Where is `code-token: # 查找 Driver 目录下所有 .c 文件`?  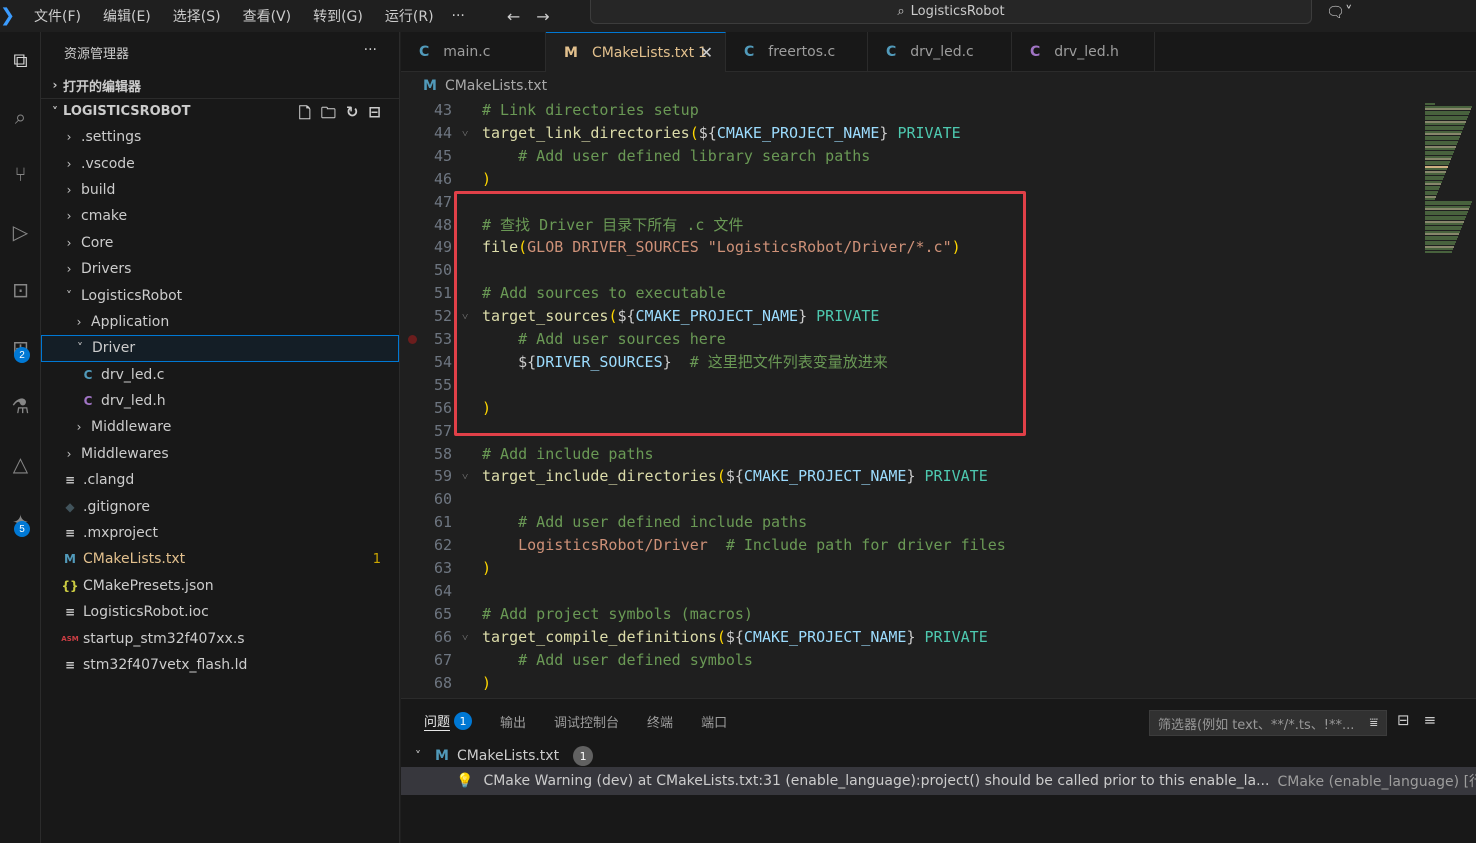 code-token: # 查找 Driver 目录下所有 .c 文件 is located at coordinates (613, 224).